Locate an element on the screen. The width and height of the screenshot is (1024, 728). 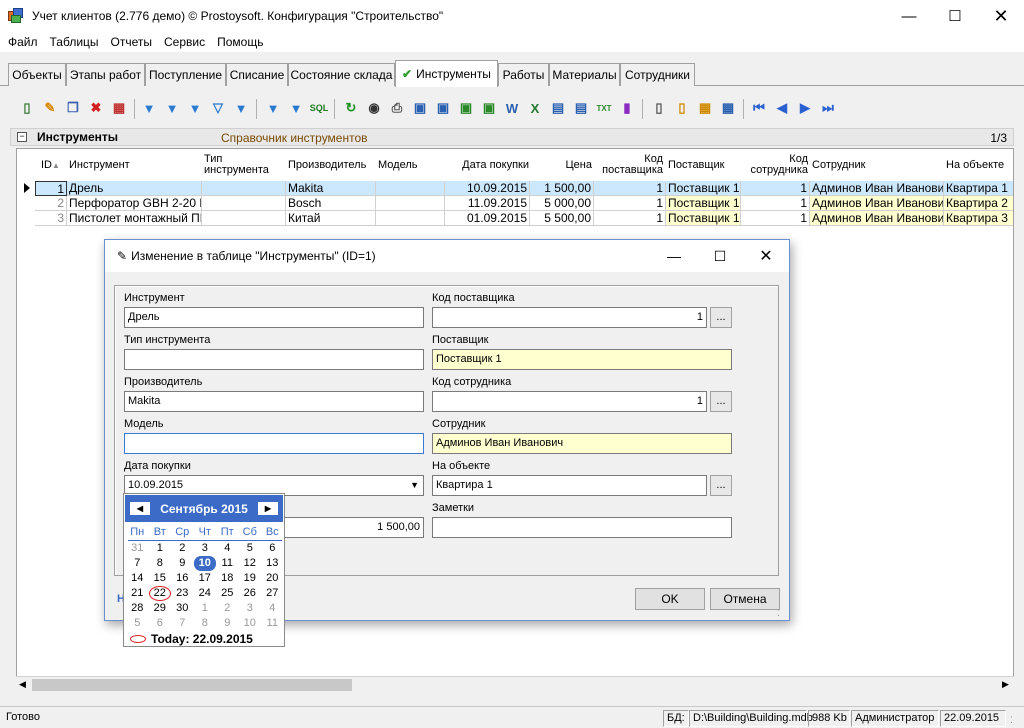
cell-price: 5 500,00 is located at coordinates (562, 218).